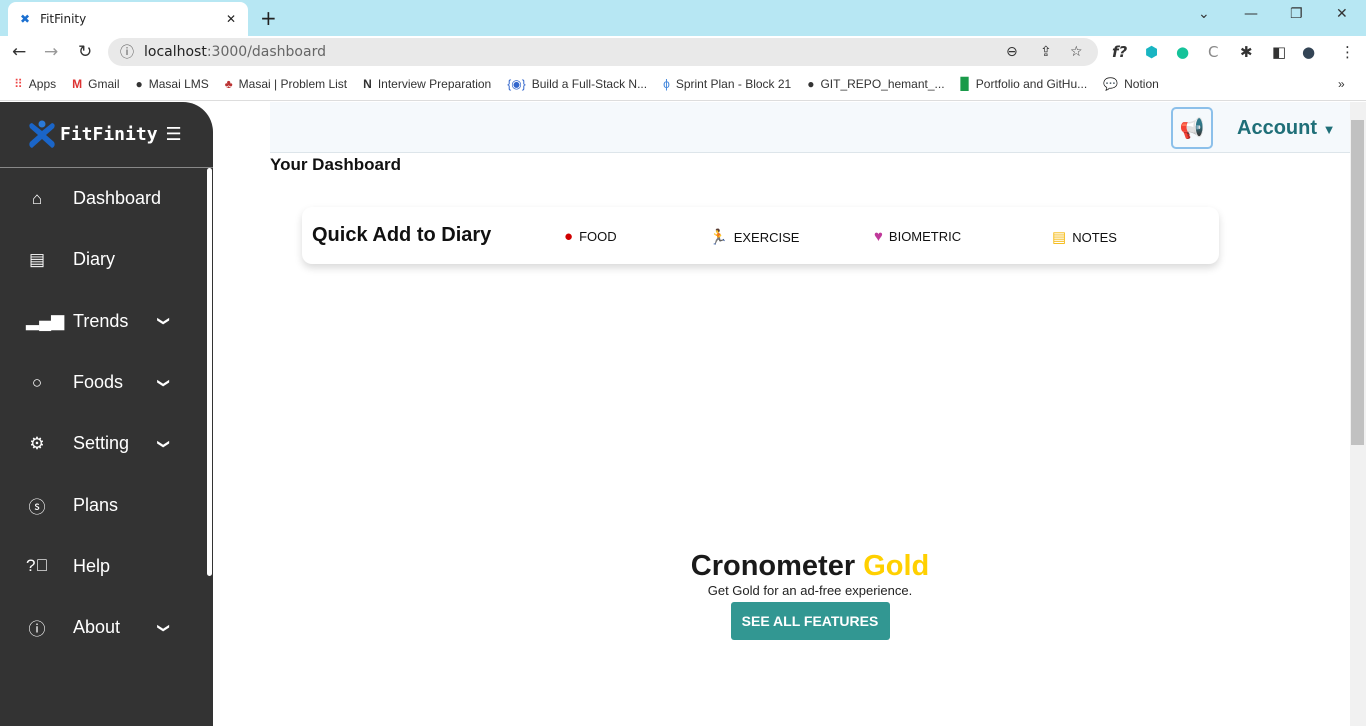  What do you see at coordinates (718, 237) in the screenshot?
I see `runner-add-icon: 🏃` at bounding box center [718, 237].